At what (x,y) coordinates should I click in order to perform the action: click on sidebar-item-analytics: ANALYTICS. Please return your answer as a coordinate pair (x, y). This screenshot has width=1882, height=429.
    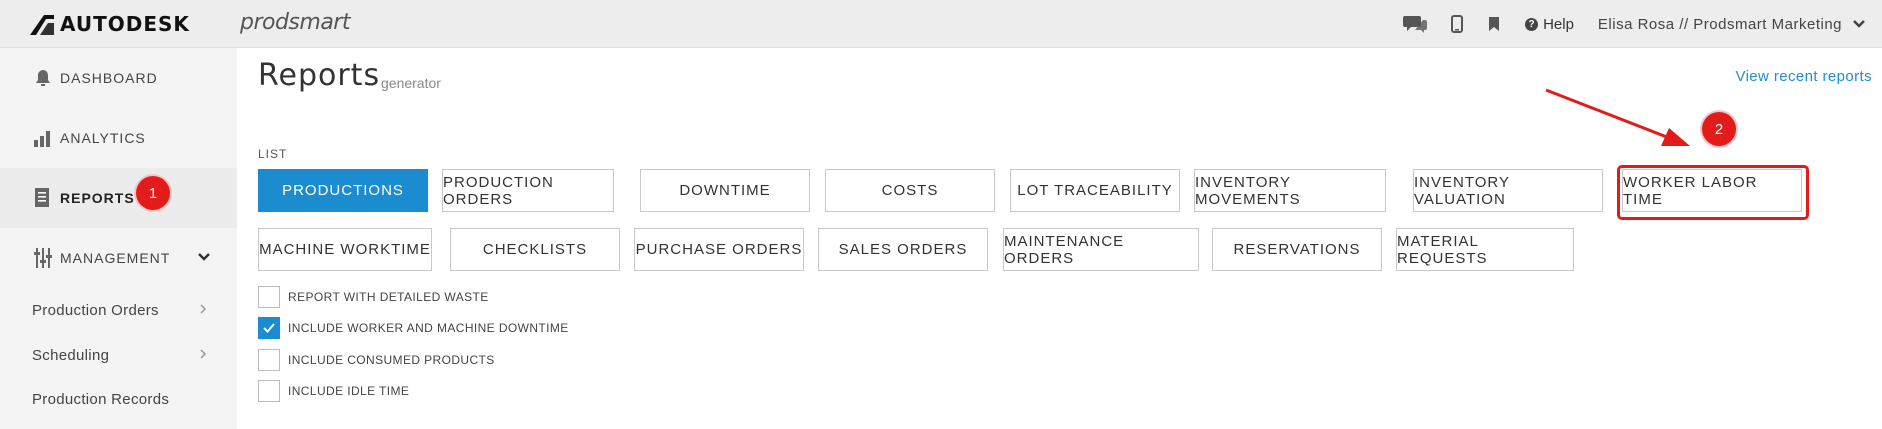
    Looking at the image, I should click on (118, 138).